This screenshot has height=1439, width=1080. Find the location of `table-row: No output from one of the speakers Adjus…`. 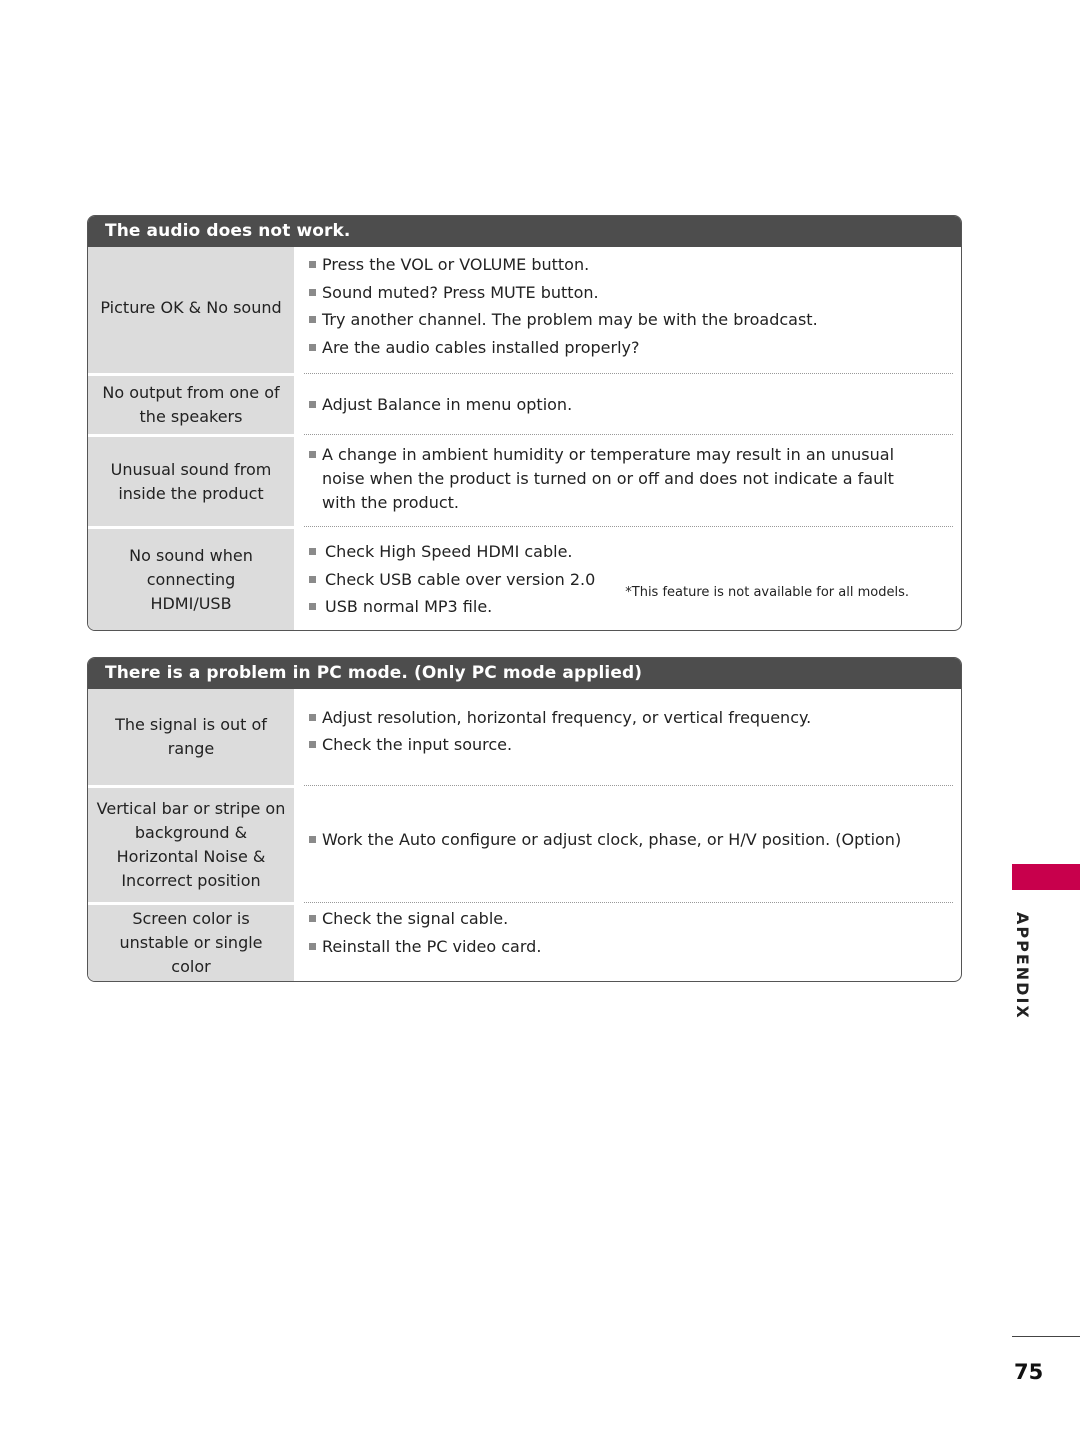

table-row: No output from one of the speakers Adjus… is located at coordinates (524, 403).